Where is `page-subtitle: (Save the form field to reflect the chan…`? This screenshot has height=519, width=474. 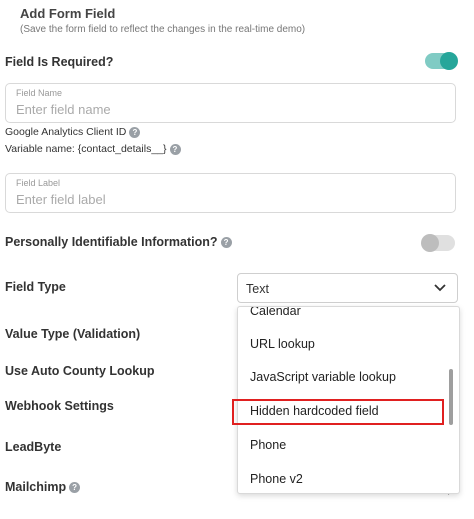
page-subtitle: (Save the form field to reflect the chan… is located at coordinates (163, 29).